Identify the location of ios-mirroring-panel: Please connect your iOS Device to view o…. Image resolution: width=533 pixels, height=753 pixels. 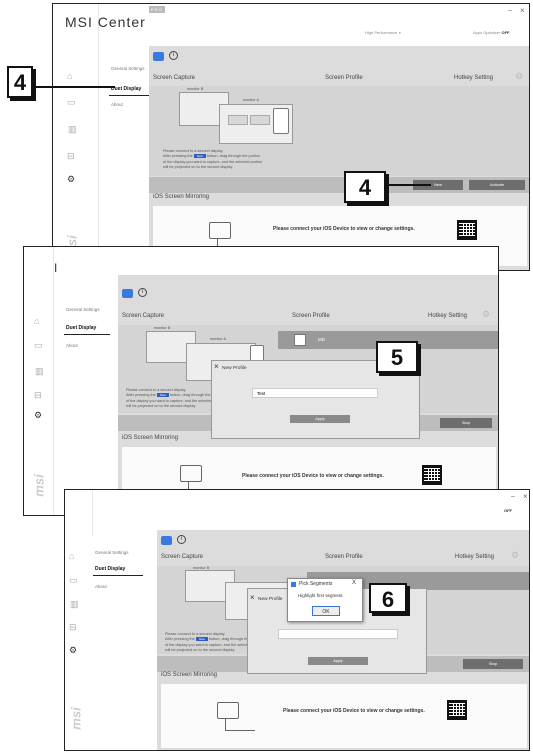
(344, 716).